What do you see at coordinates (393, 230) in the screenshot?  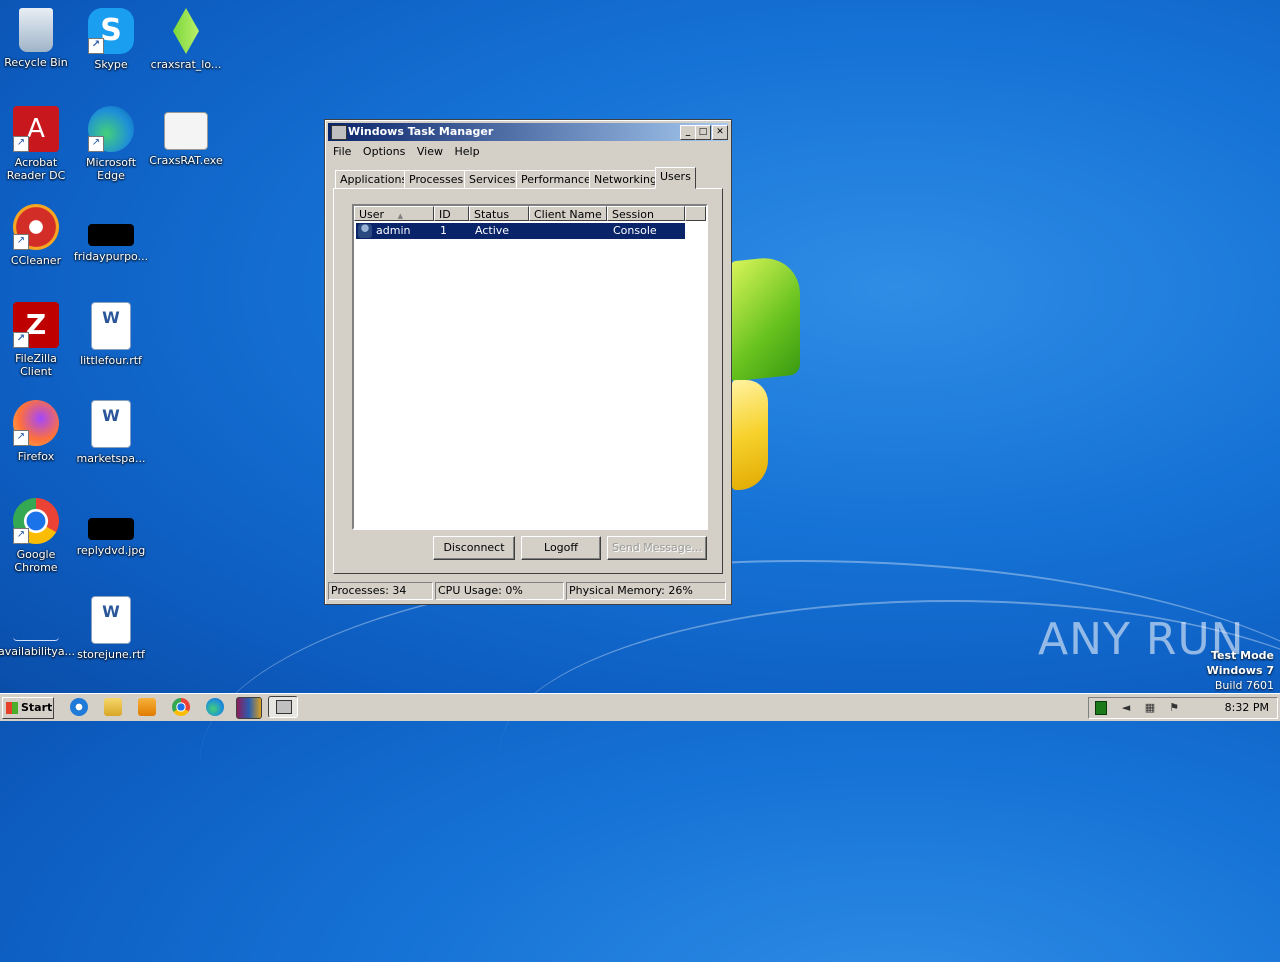 I see `cell-user: admin` at bounding box center [393, 230].